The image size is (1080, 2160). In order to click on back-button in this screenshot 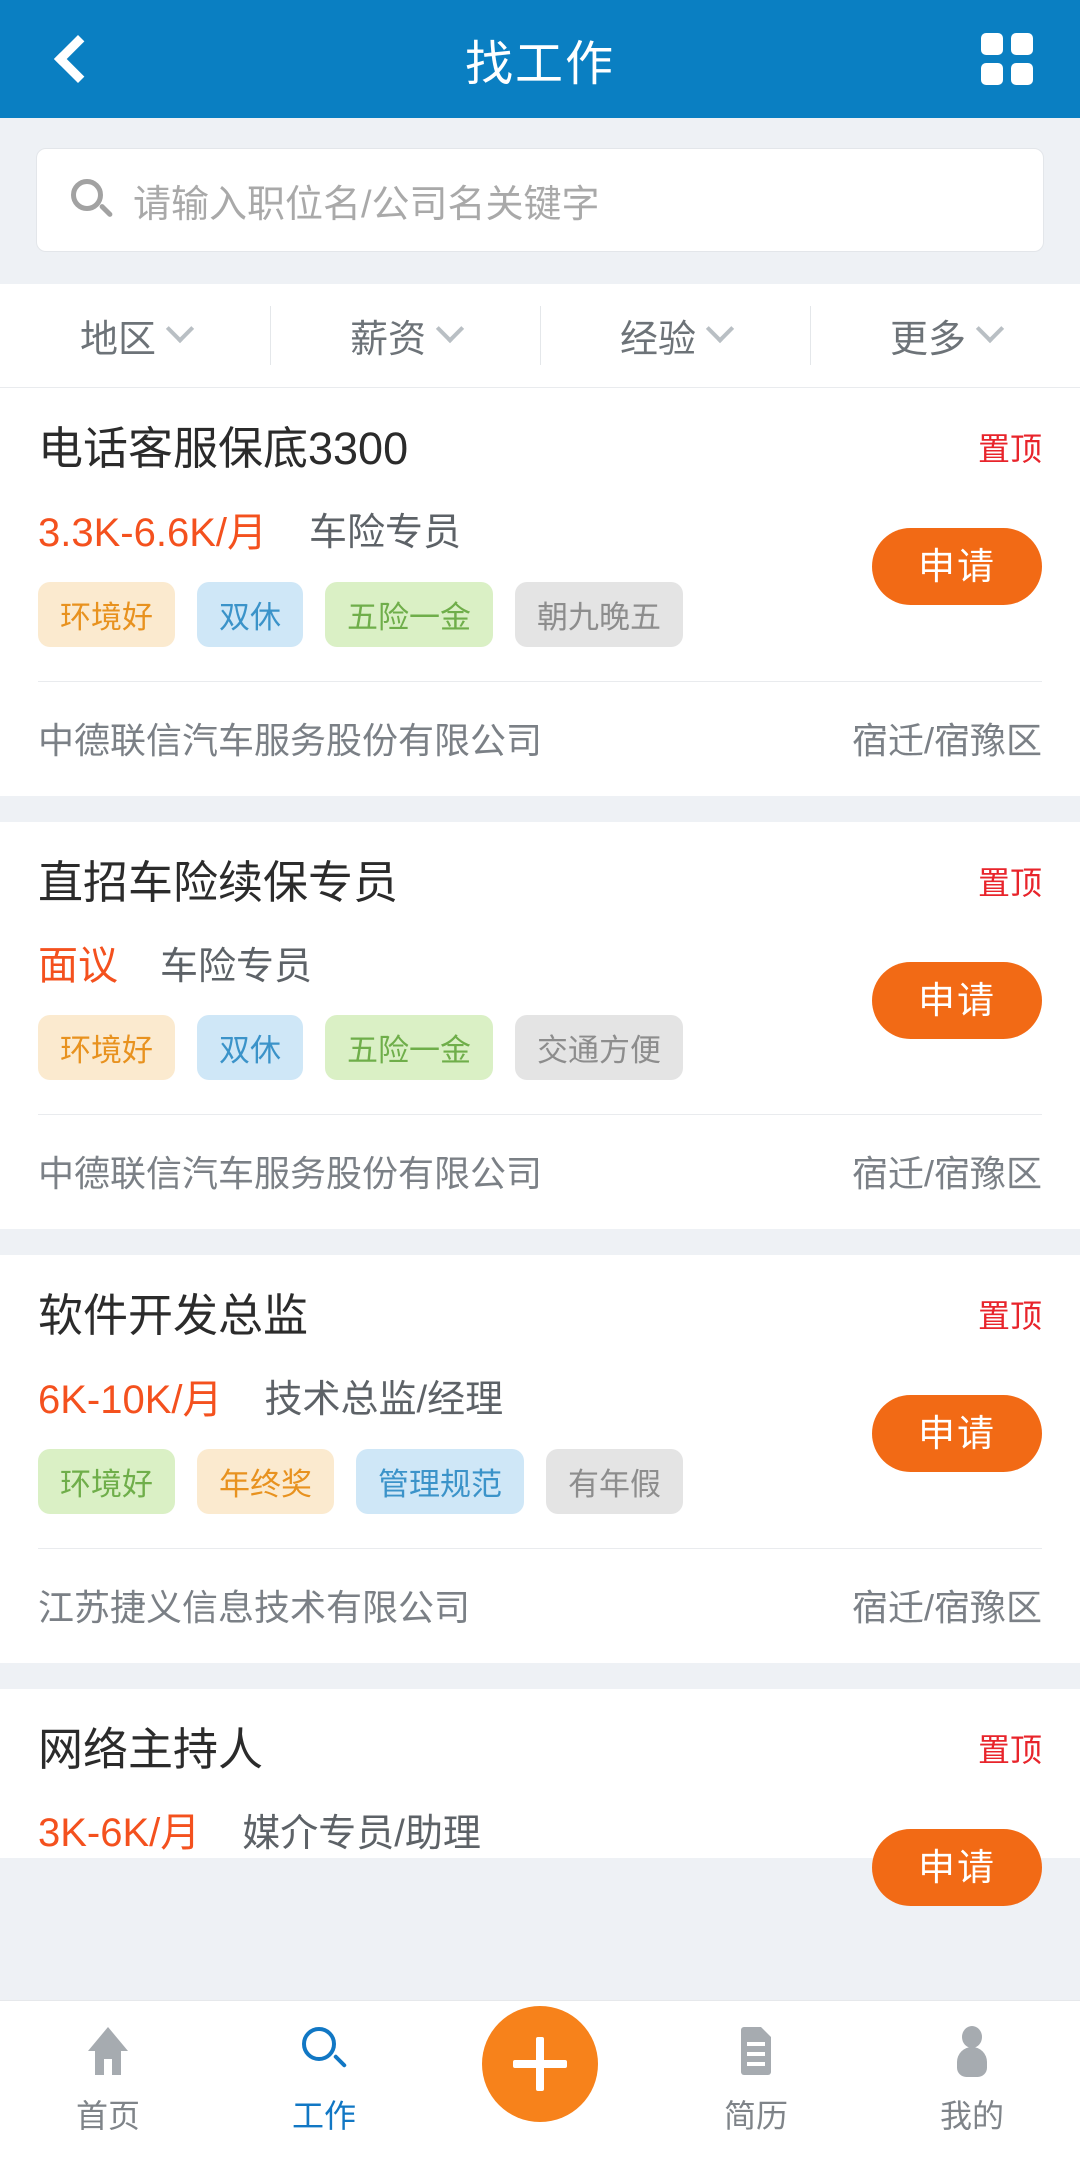, I will do `click(73, 59)`.